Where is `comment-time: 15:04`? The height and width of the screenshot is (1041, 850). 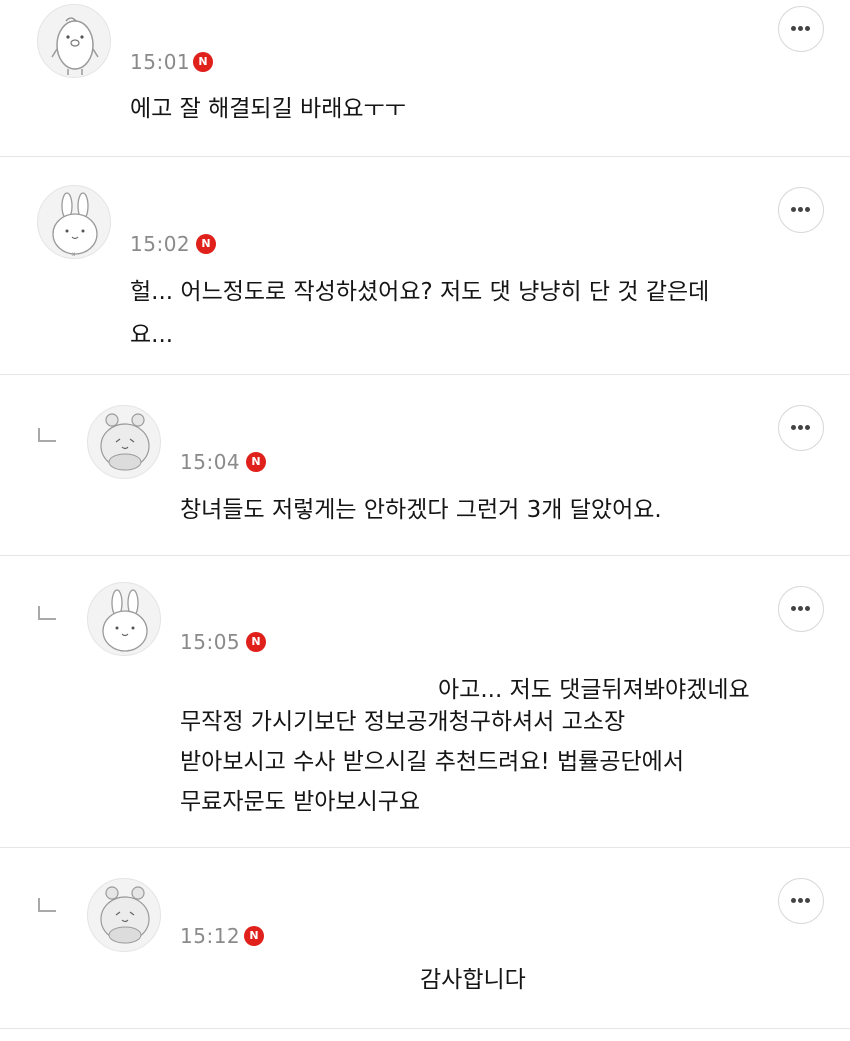 comment-time: 15:04 is located at coordinates (210, 462).